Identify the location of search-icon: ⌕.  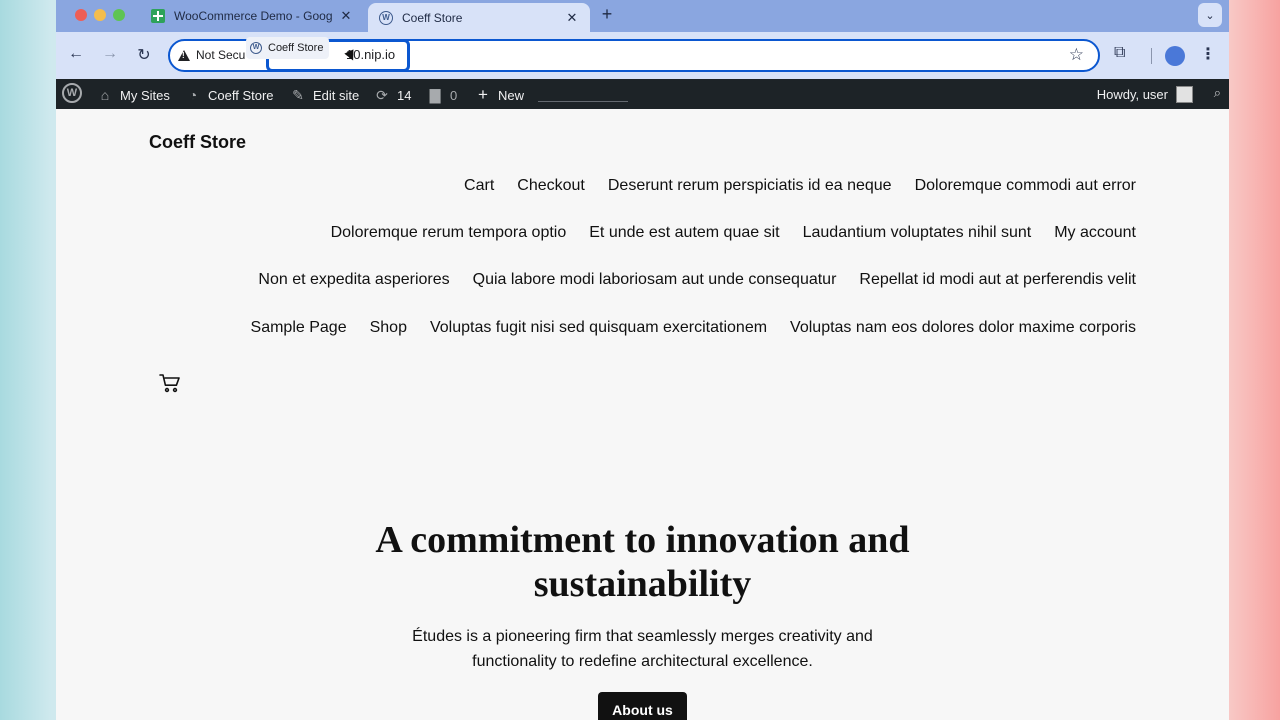
(1217, 93).